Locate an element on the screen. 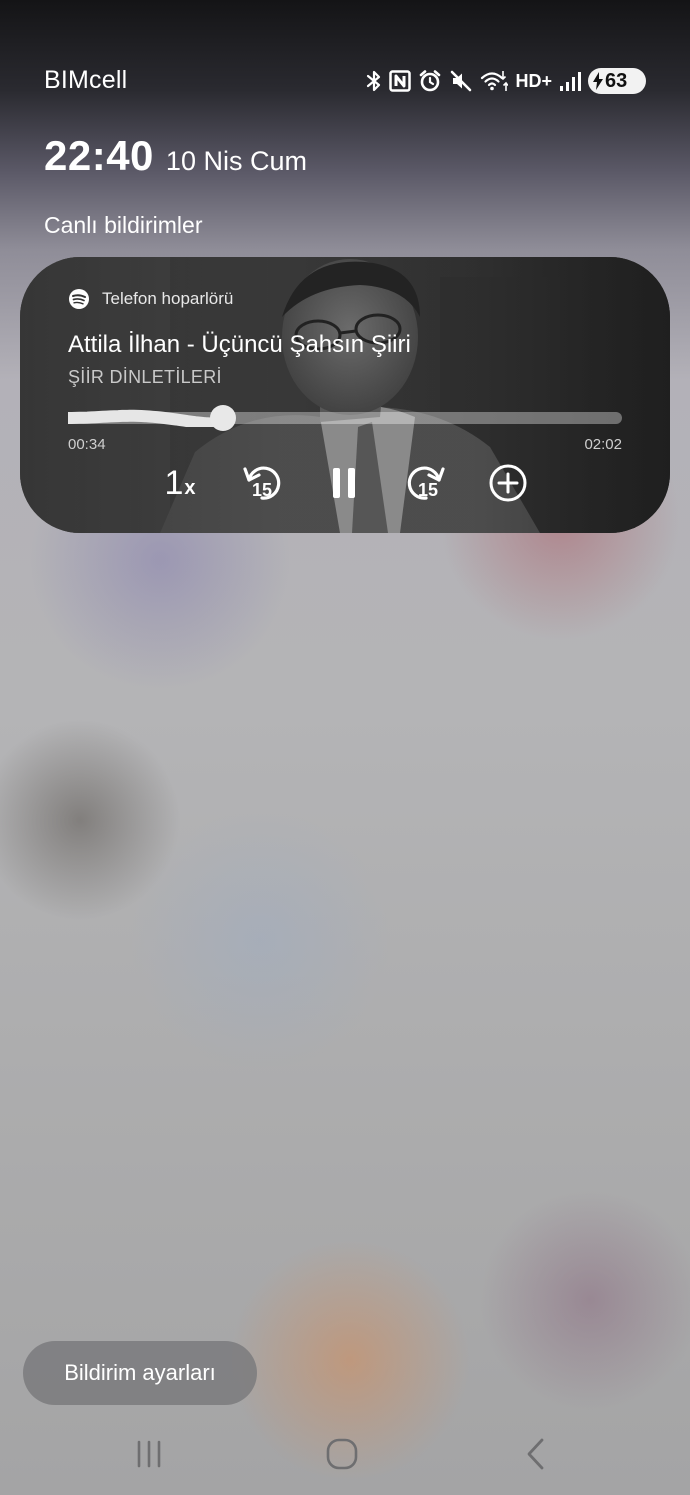 This screenshot has height=1495, width=690. lock-clock: 22:40 10 Nis Cum is located at coordinates (175, 156).